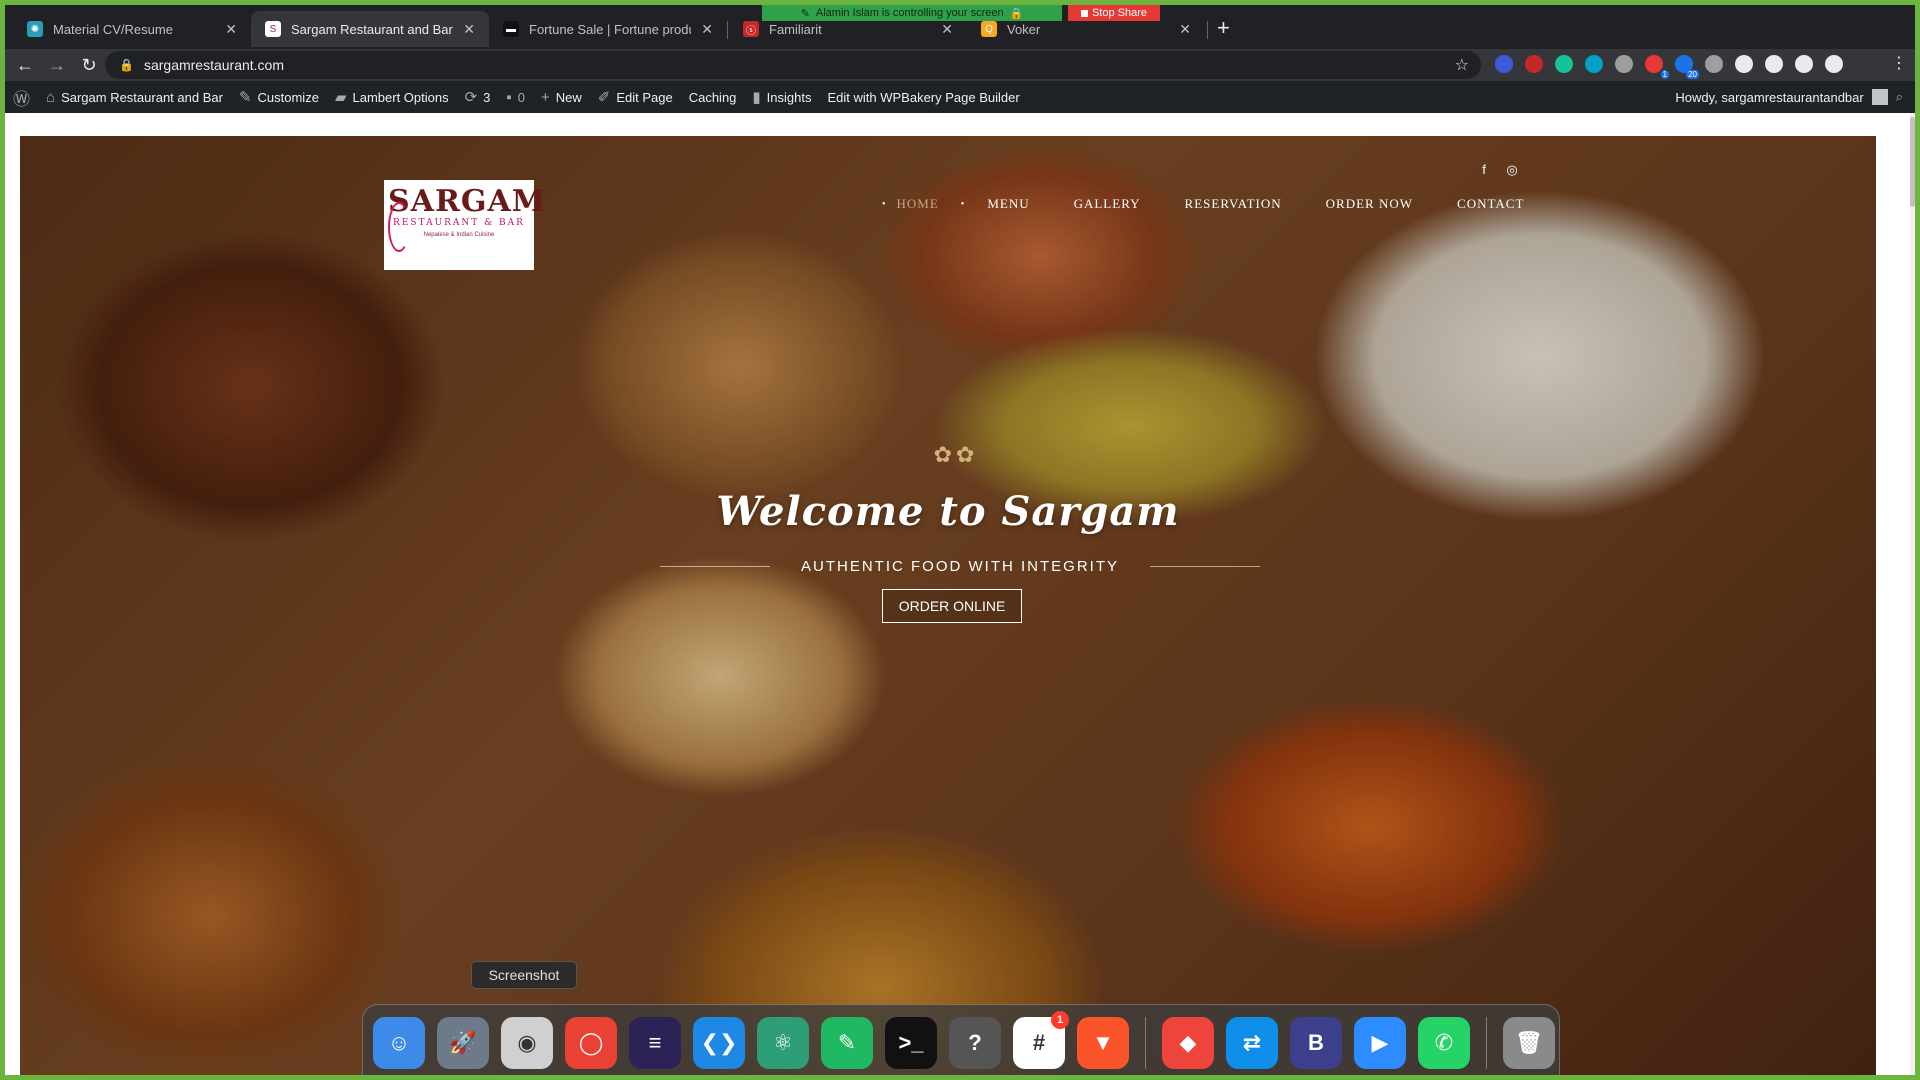  What do you see at coordinates (783, 1042) in the screenshot?
I see `dock-atom-icon: ⚛` at bounding box center [783, 1042].